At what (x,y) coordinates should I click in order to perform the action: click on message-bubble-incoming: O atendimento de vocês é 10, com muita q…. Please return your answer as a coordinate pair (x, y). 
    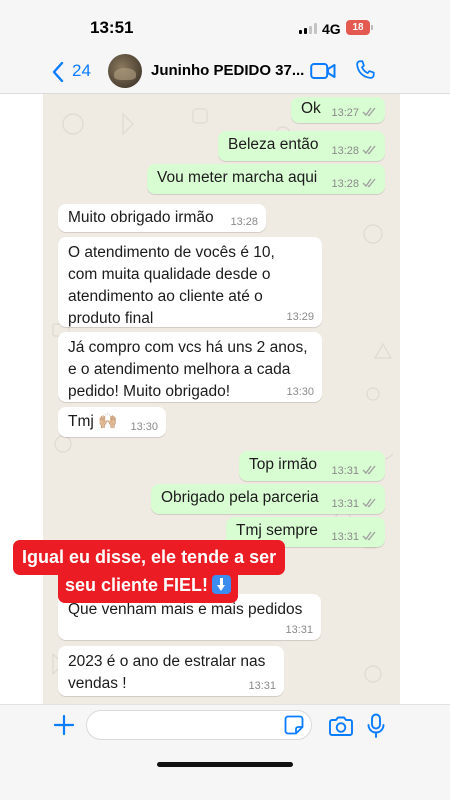
    Looking at the image, I should click on (190, 282).